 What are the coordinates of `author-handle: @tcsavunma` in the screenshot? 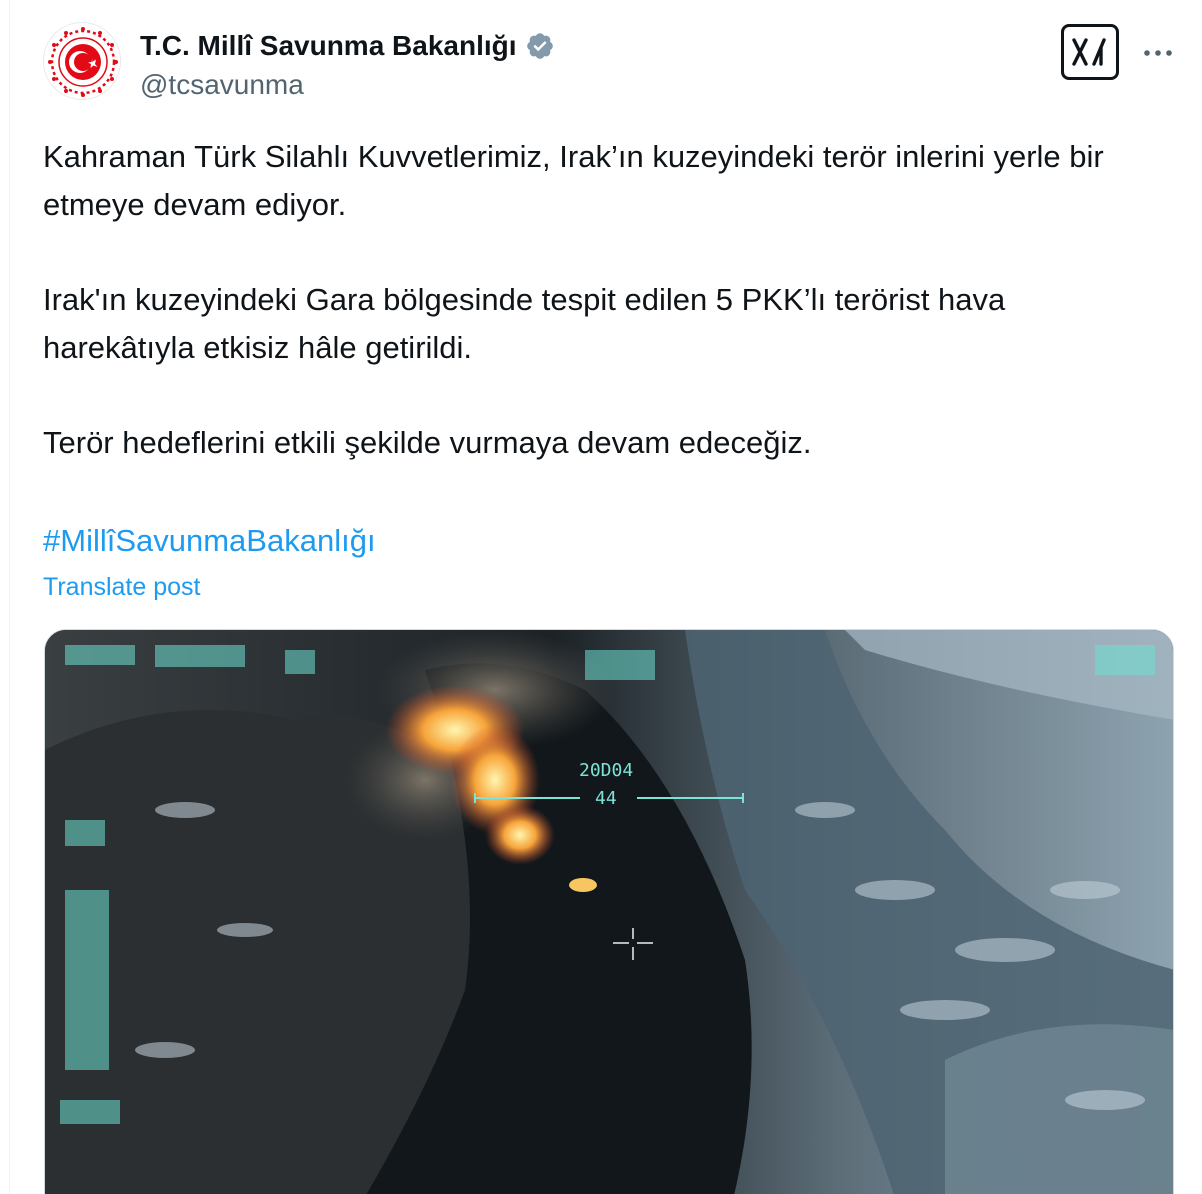 It's located at (222, 85).